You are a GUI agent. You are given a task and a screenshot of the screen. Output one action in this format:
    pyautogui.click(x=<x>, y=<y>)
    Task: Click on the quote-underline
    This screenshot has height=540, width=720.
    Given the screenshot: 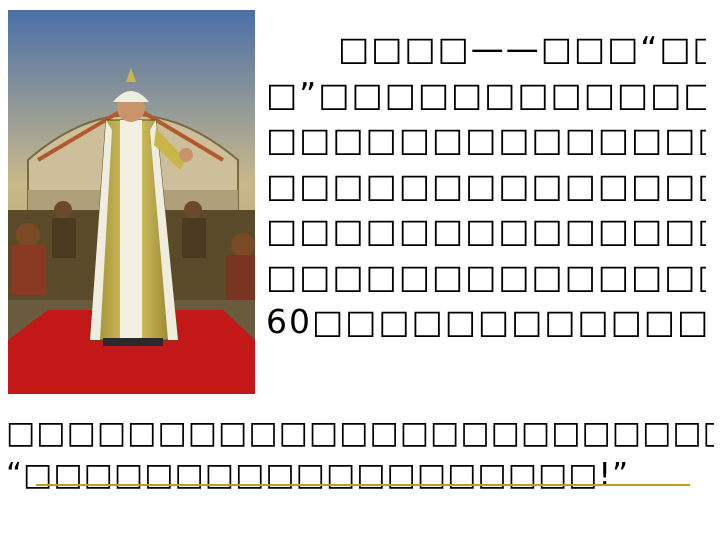 What is the action you would take?
    pyautogui.click(x=363, y=485)
    